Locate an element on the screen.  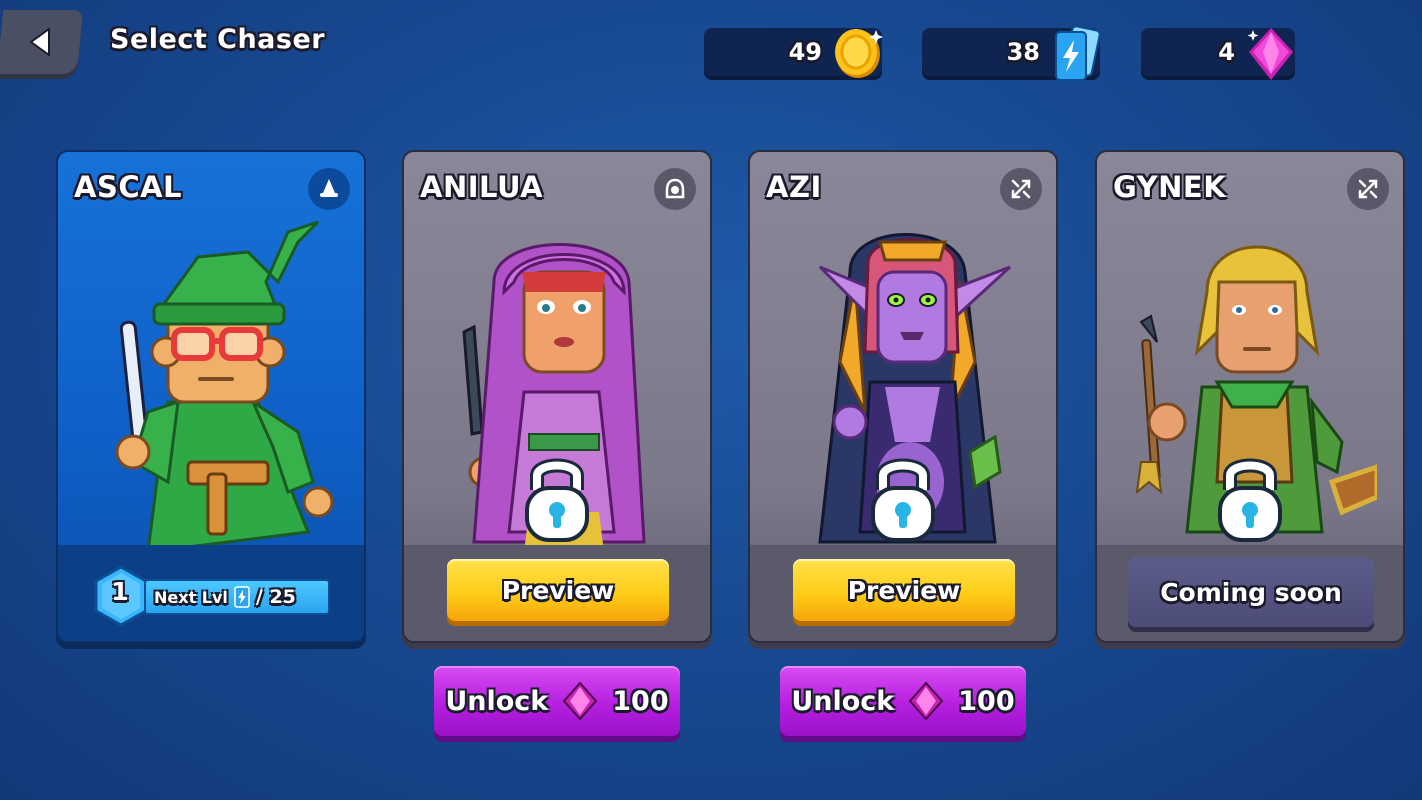
chaser-name: ASCAL is located at coordinates (128, 187).